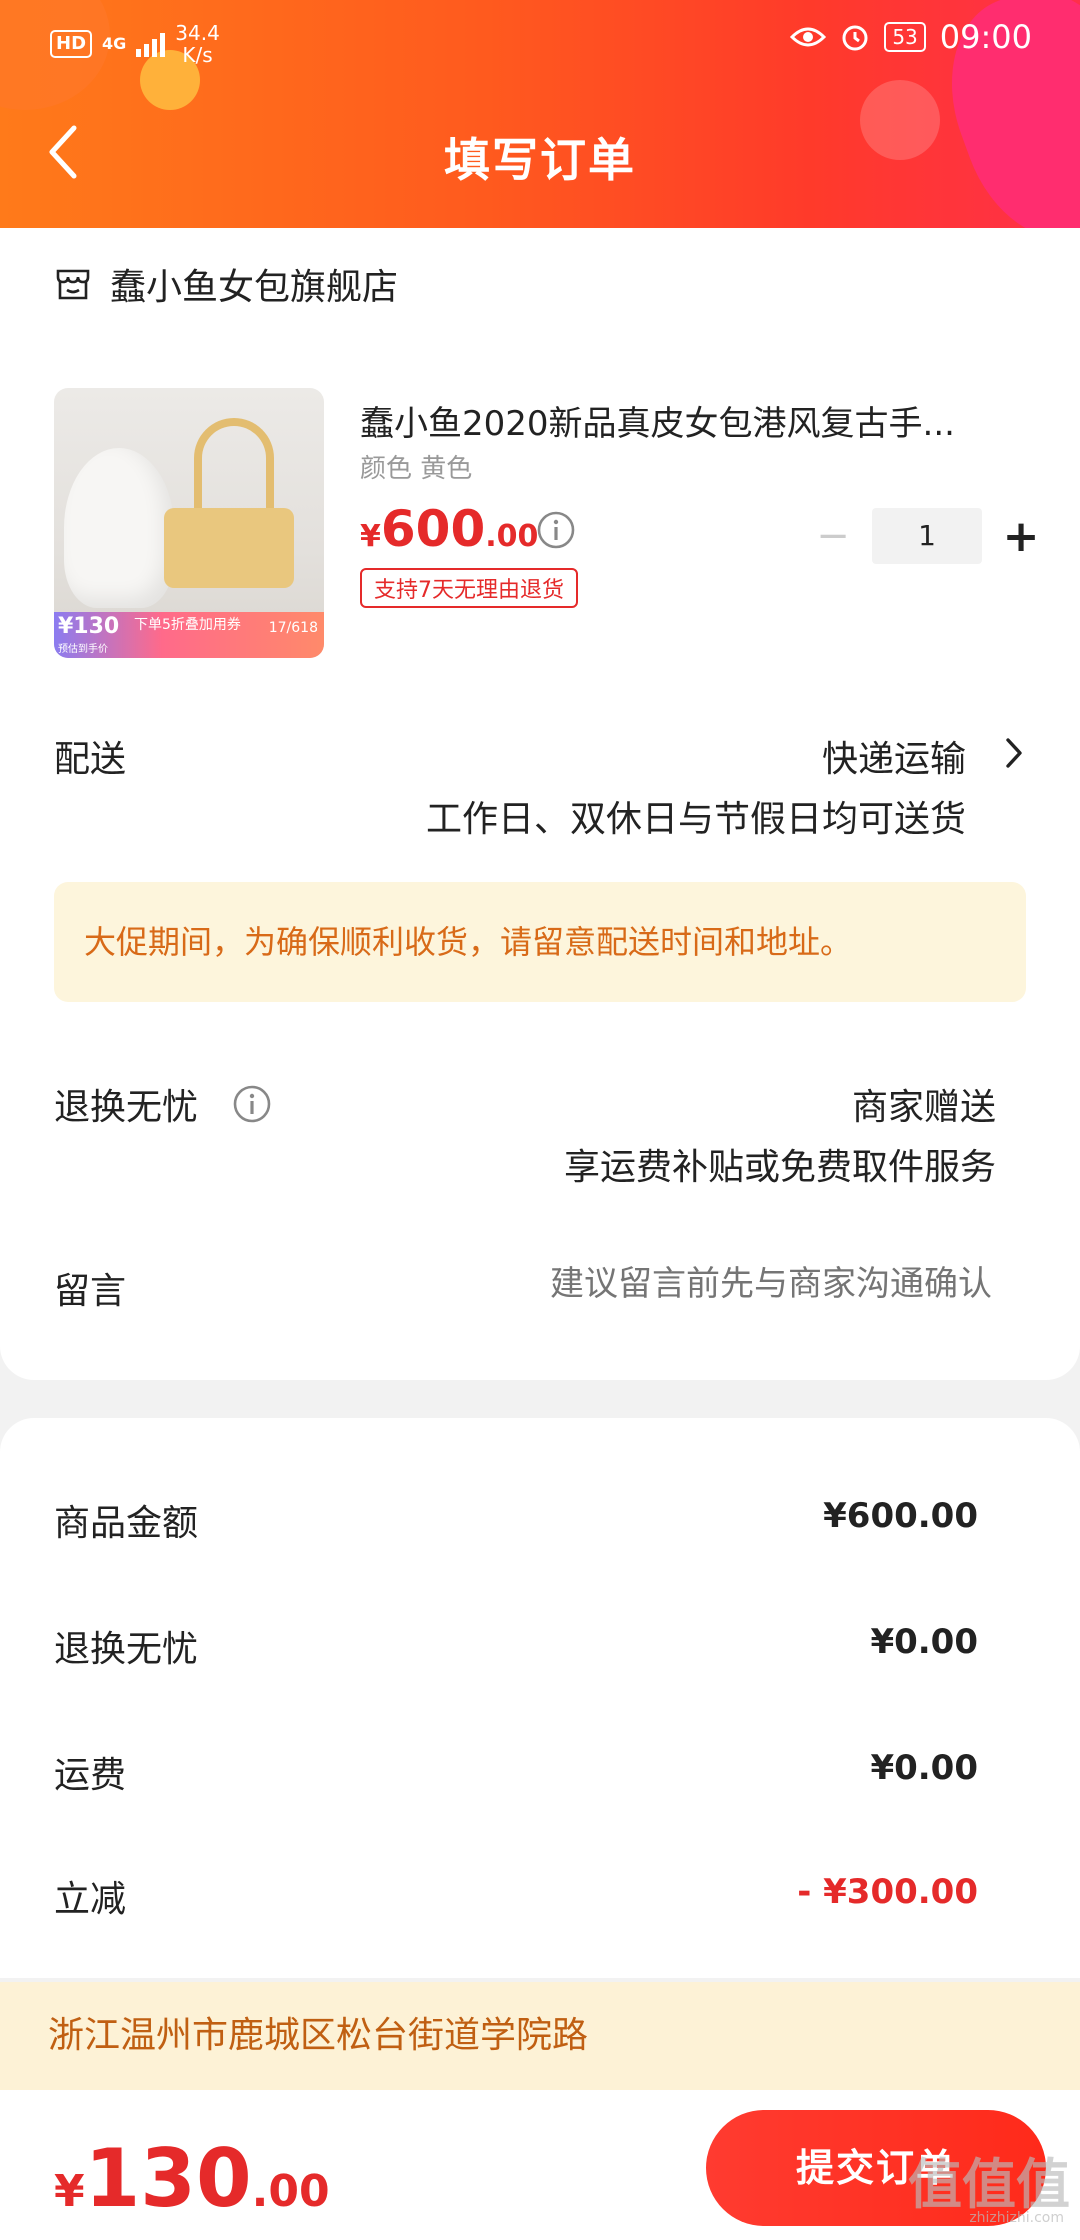 The width and height of the screenshot is (1080, 2240). What do you see at coordinates (512, 536) in the screenshot?
I see `price-decimal: .00` at bounding box center [512, 536].